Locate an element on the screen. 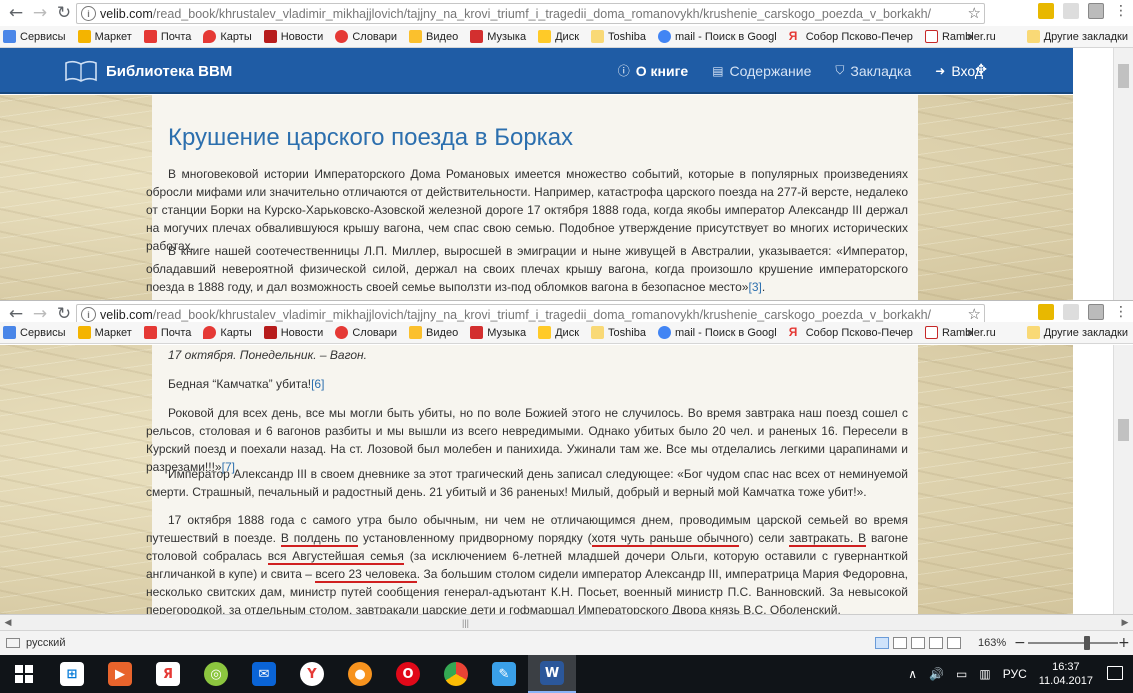  footnote-link: [3] is located at coordinates (754, 287).